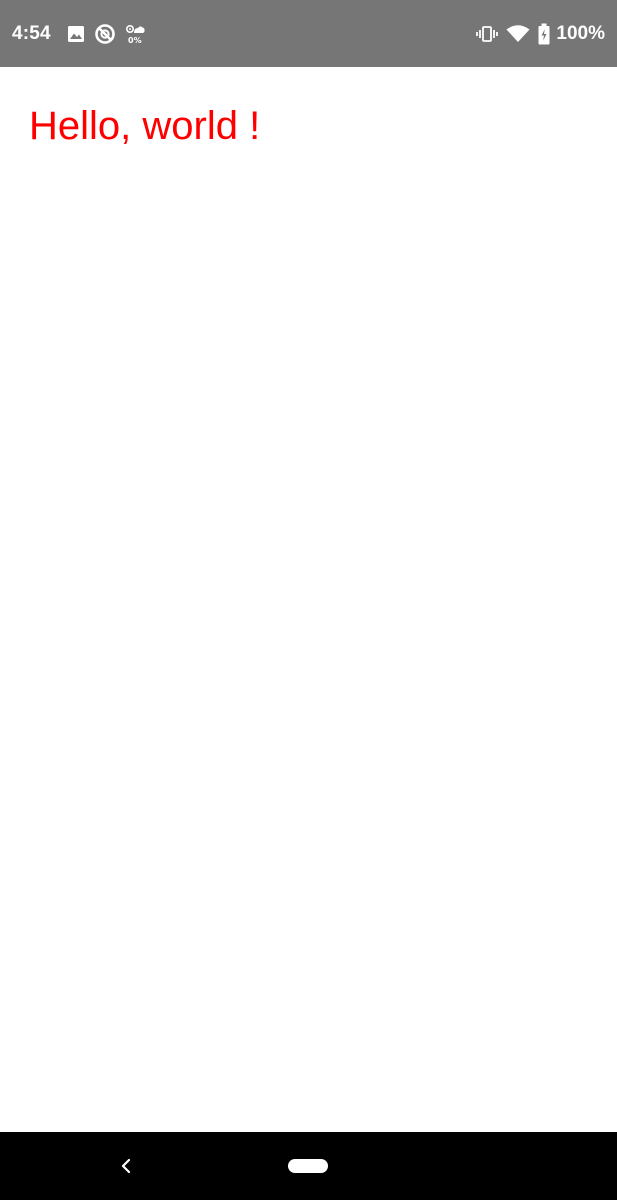 This screenshot has width=617, height=1200. I want to click on battery-percent: 100%, so click(580, 33).